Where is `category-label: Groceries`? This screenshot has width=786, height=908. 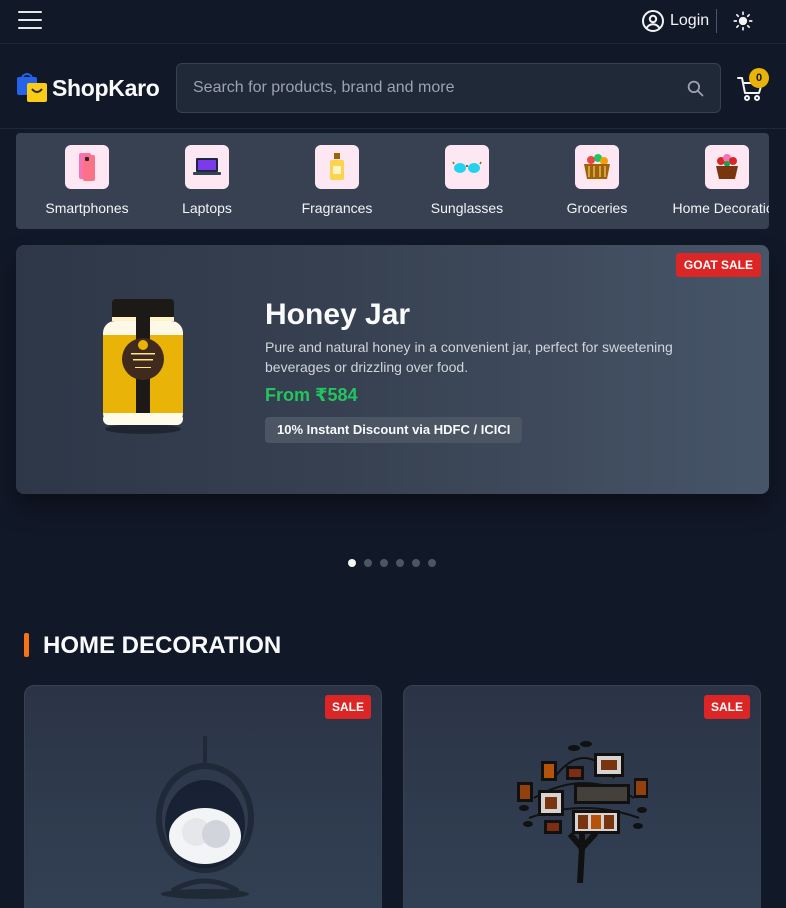 category-label: Groceries is located at coordinates (597, 208).